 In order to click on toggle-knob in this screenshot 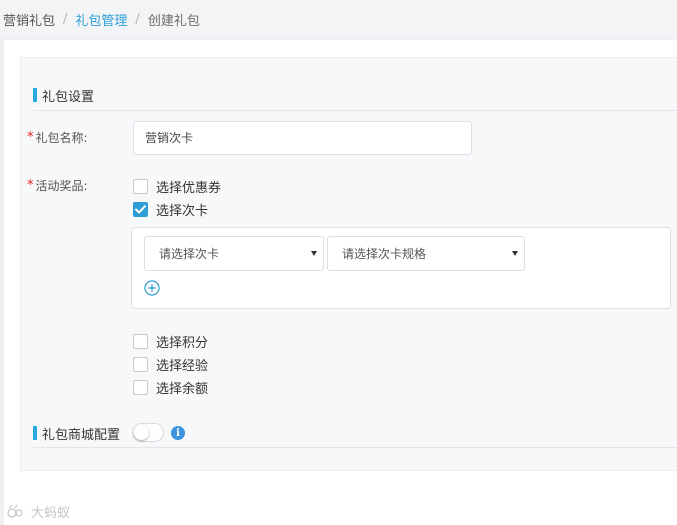, I will do `click(141, 432)`.